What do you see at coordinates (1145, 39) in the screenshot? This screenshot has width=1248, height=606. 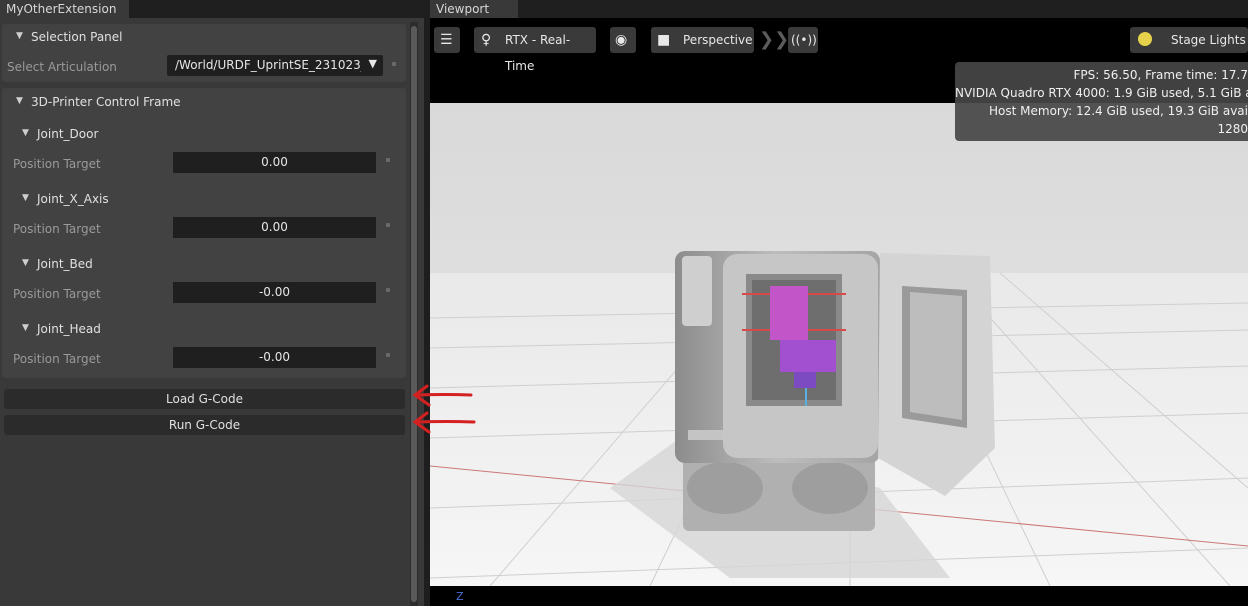 I see `sun-icon` at bounding box center [1145, 39].